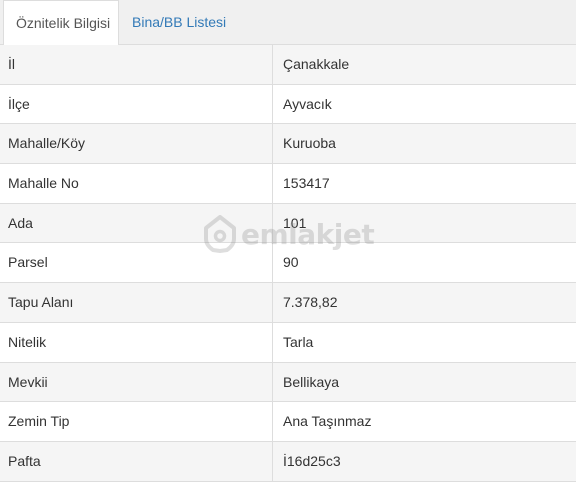 The height and width of the screenshot is (482, 576). Describe the element at coordinates (316, 64) in the screenshot. I see `row-value: Çanakkale` at that location.